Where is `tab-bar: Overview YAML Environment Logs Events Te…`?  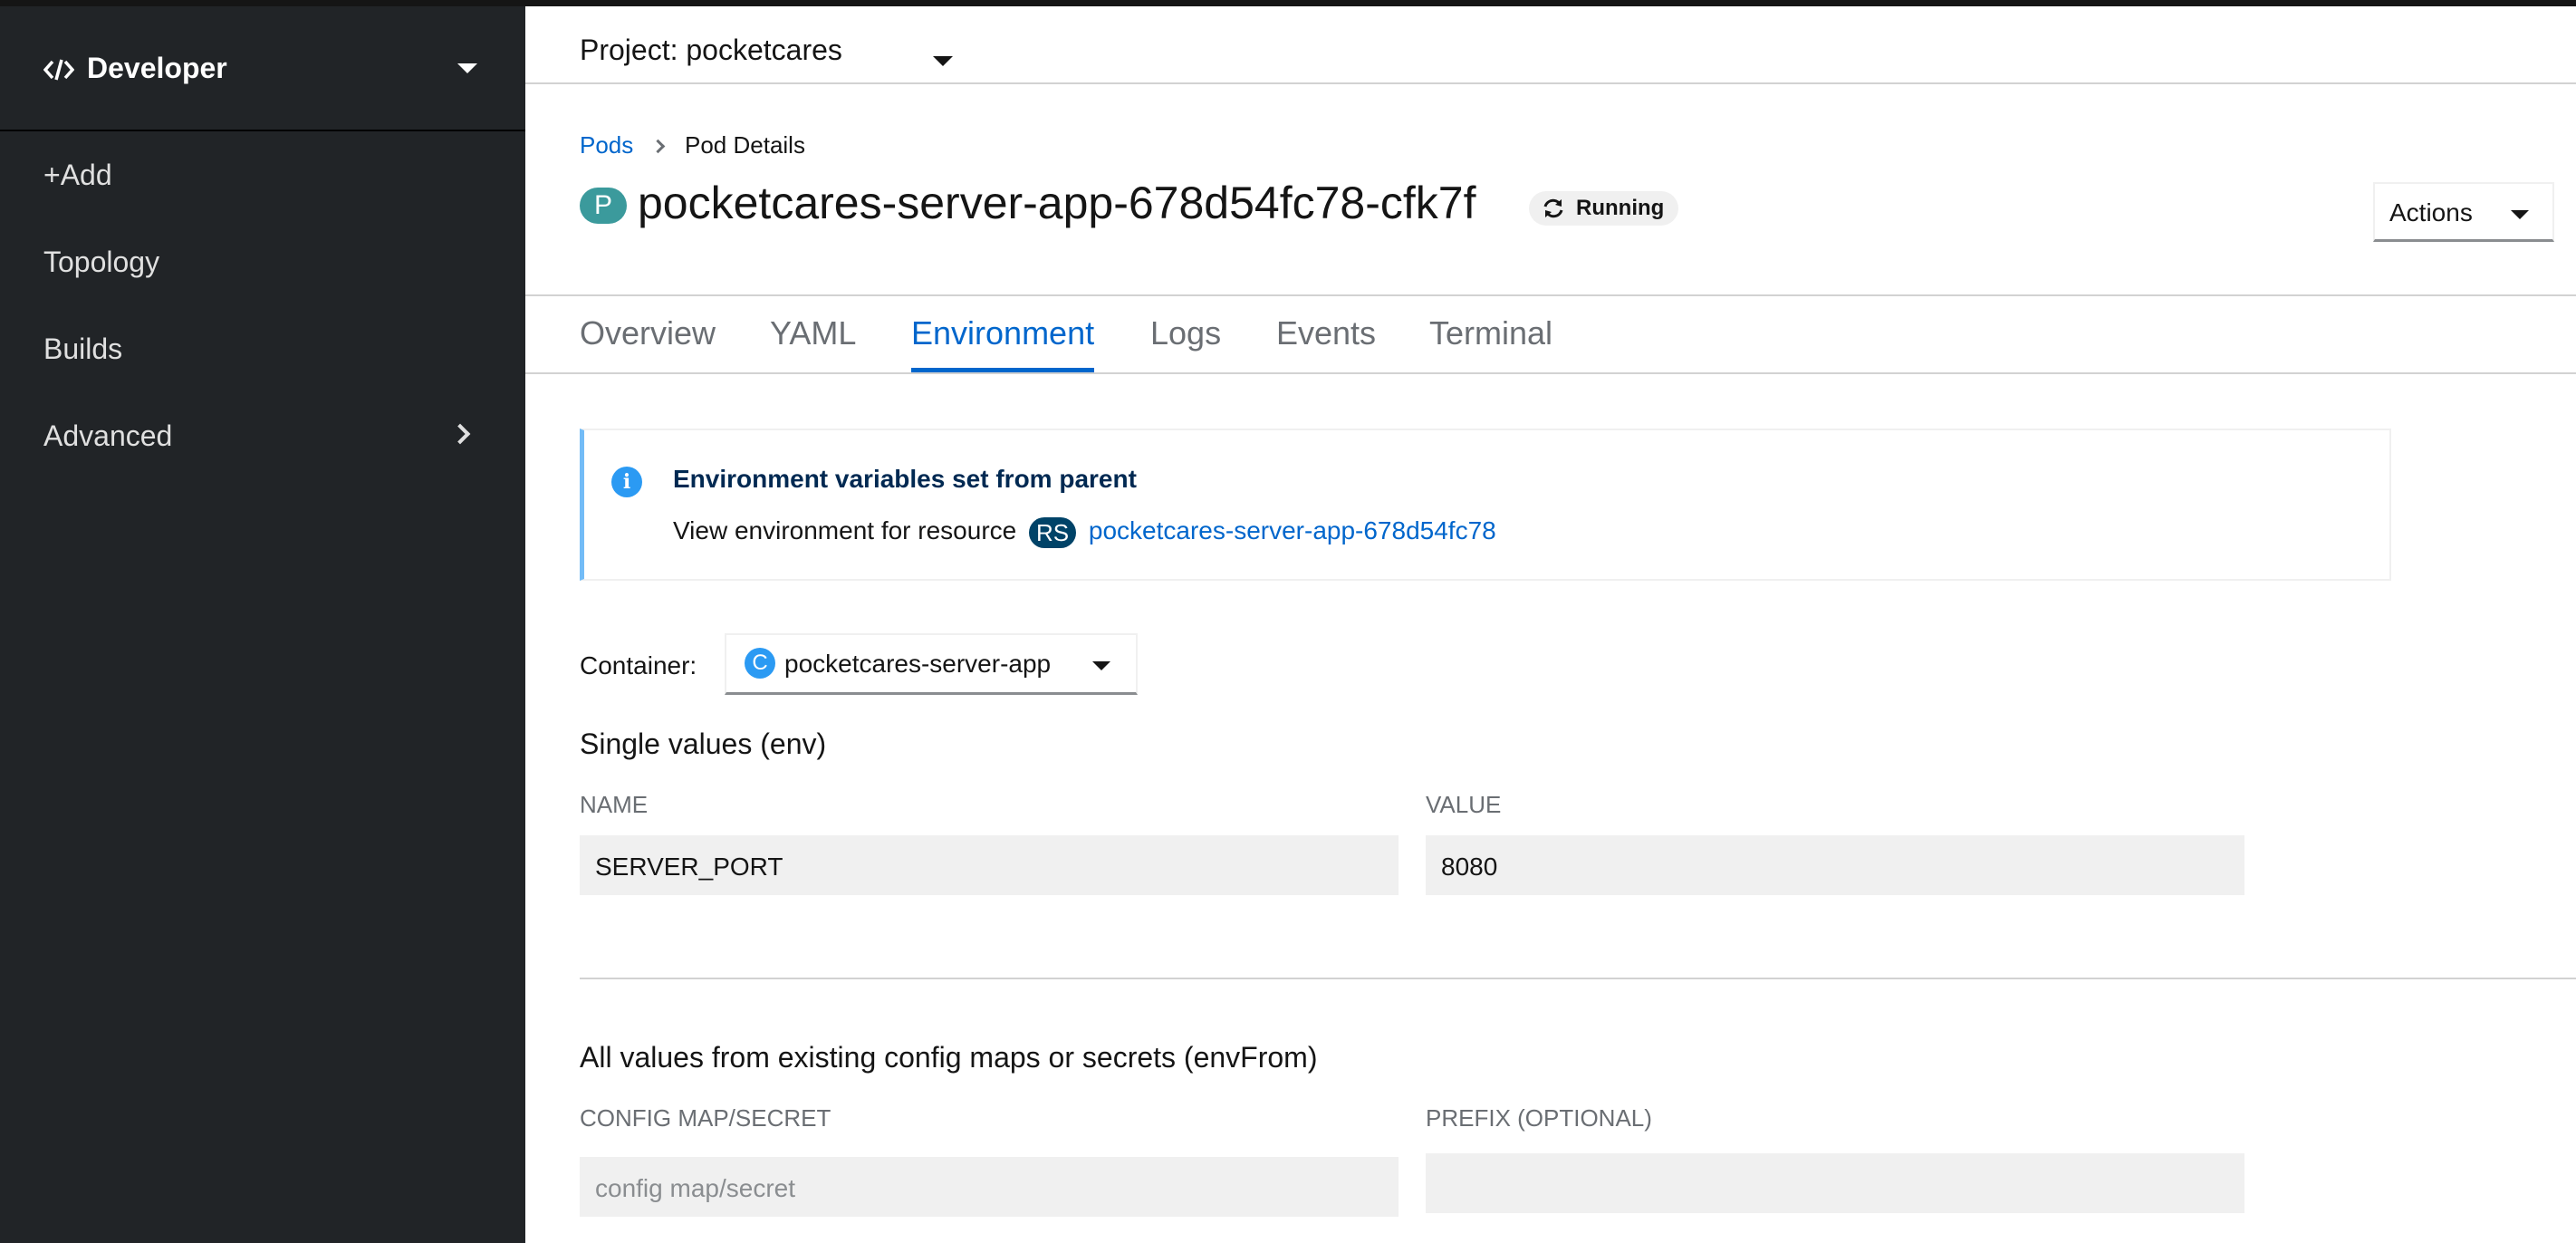
tab-bar: Overview YAML Environment Logs Events Te… is located at coordinates (1550, 335).